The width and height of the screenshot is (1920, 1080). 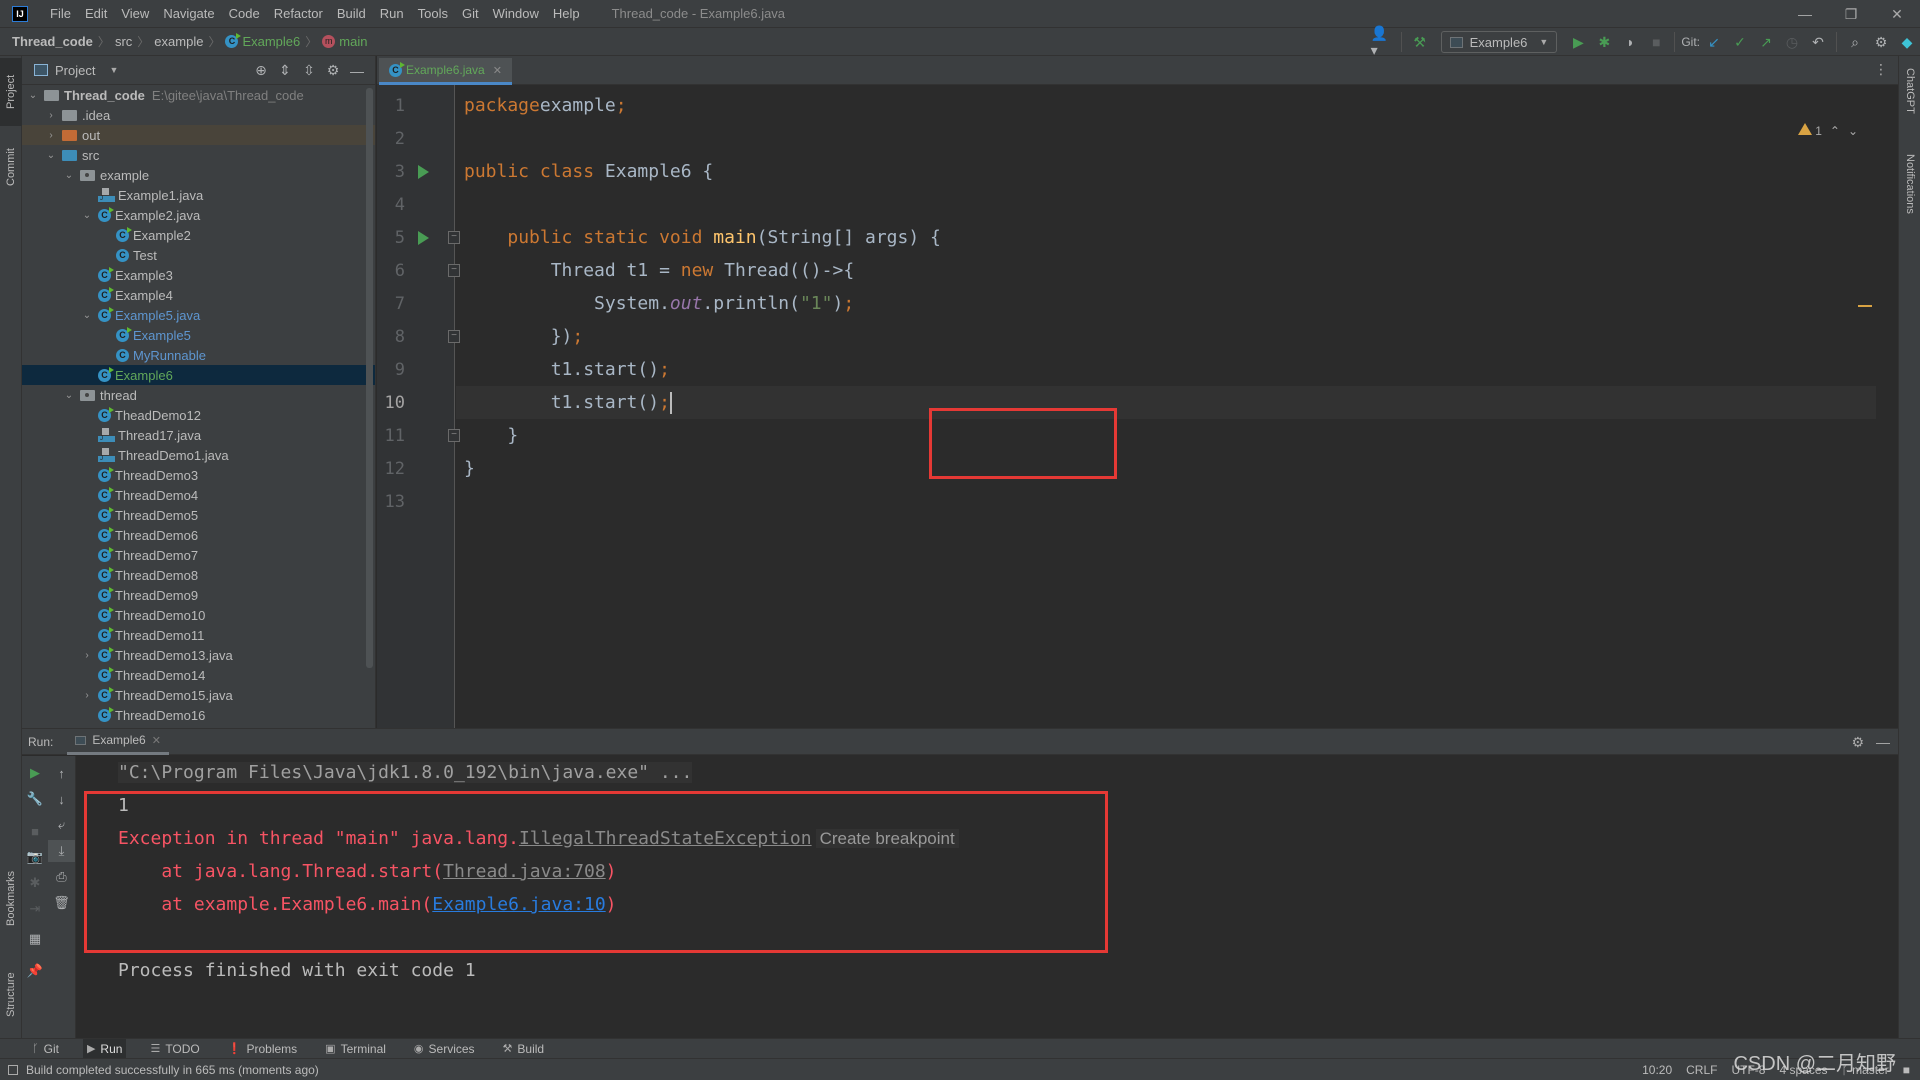 What do you see at coordinates (198, 95) in the screenshot?
I see `tree-root: ⌄ Thread_code E:\gitee\java\Thread_code` at bounding box center [198, 95].